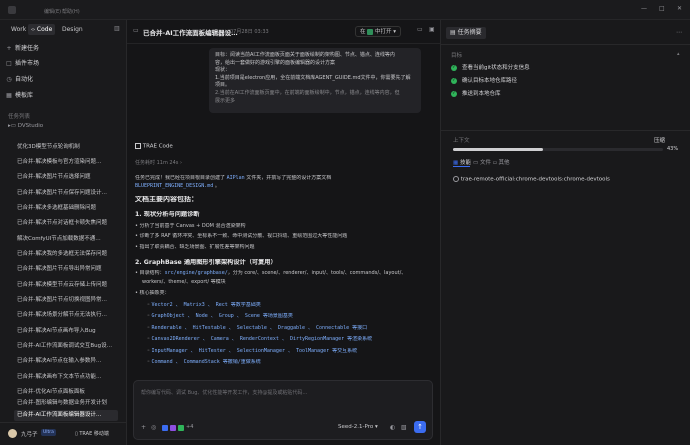 Image resolution: width=690 pixels, height=445 pixels. I want to click on sidebar-task-item: 已合并-解决我的多选框无法保存问题, so click(69, 254).